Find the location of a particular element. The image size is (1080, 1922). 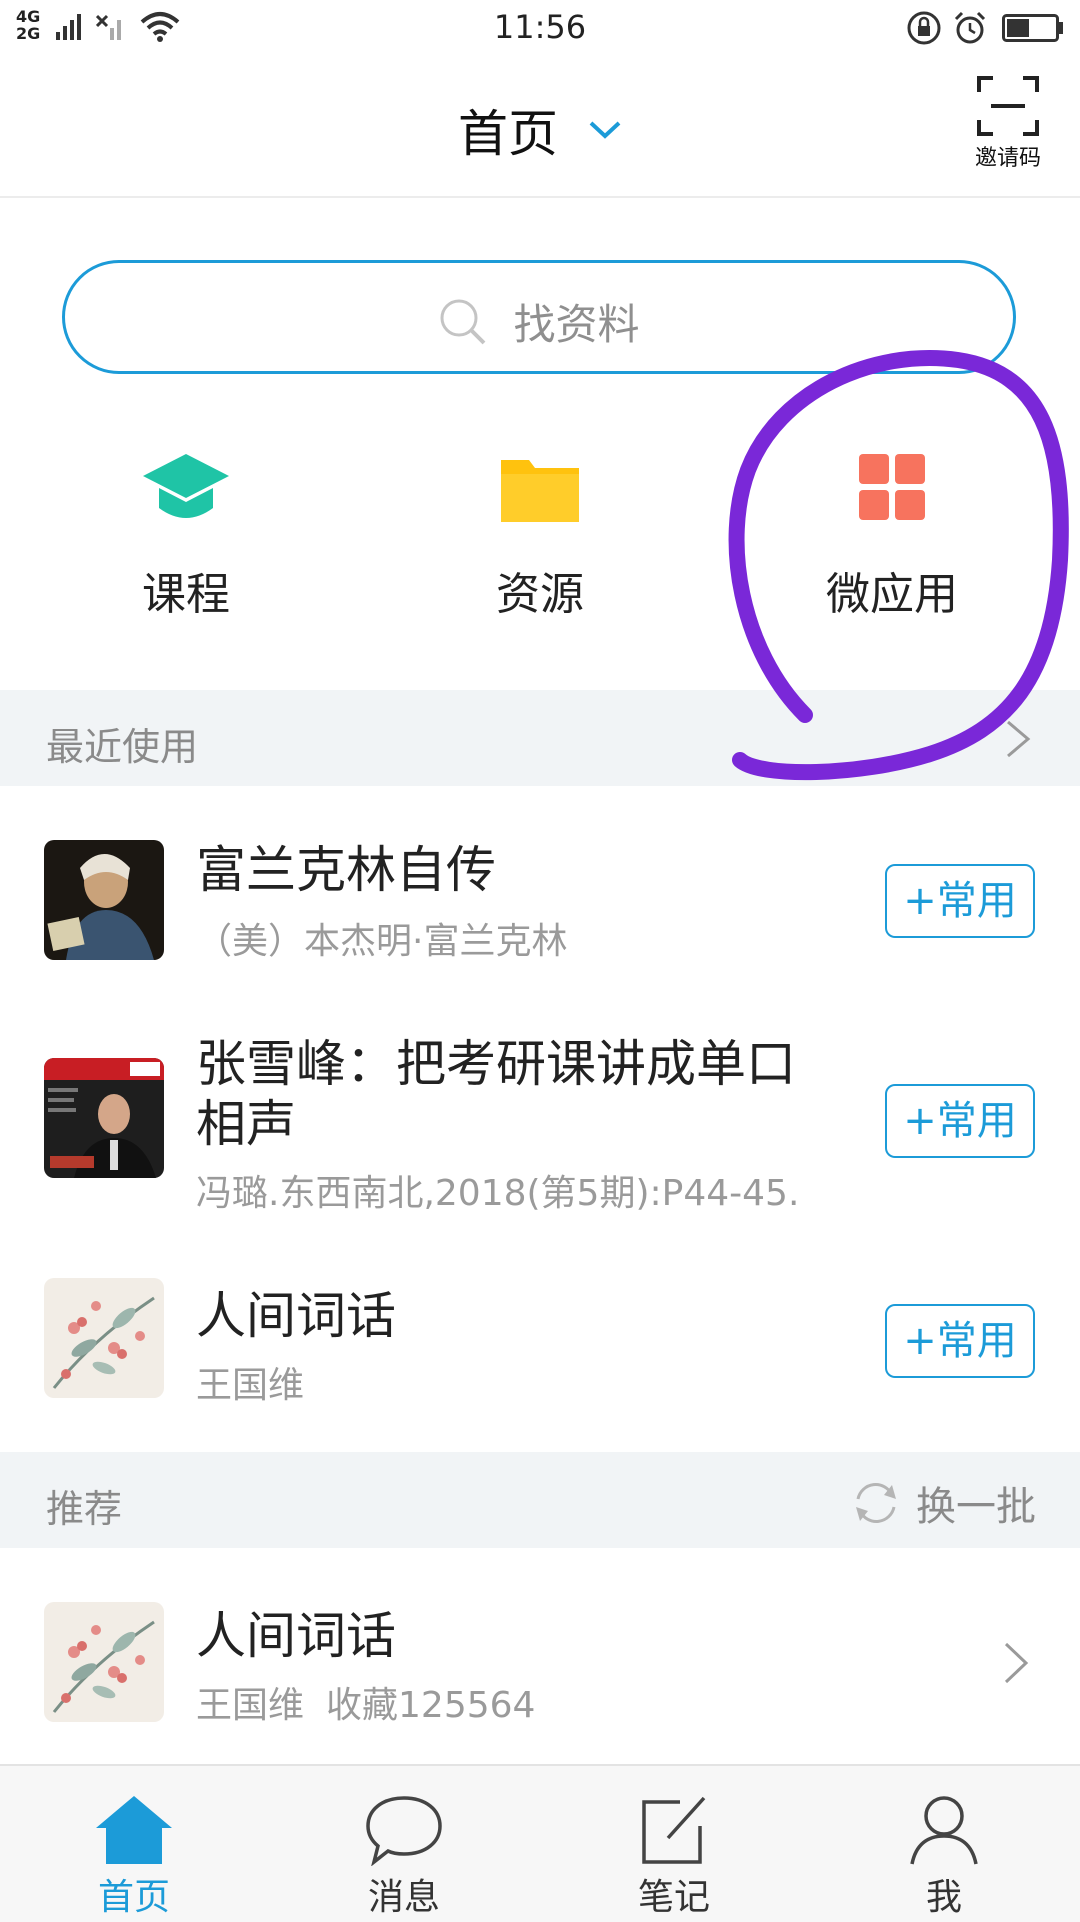

item-title: 张雪峰：把考研课讲成单口相声 is located at coordinates (496, 1094).